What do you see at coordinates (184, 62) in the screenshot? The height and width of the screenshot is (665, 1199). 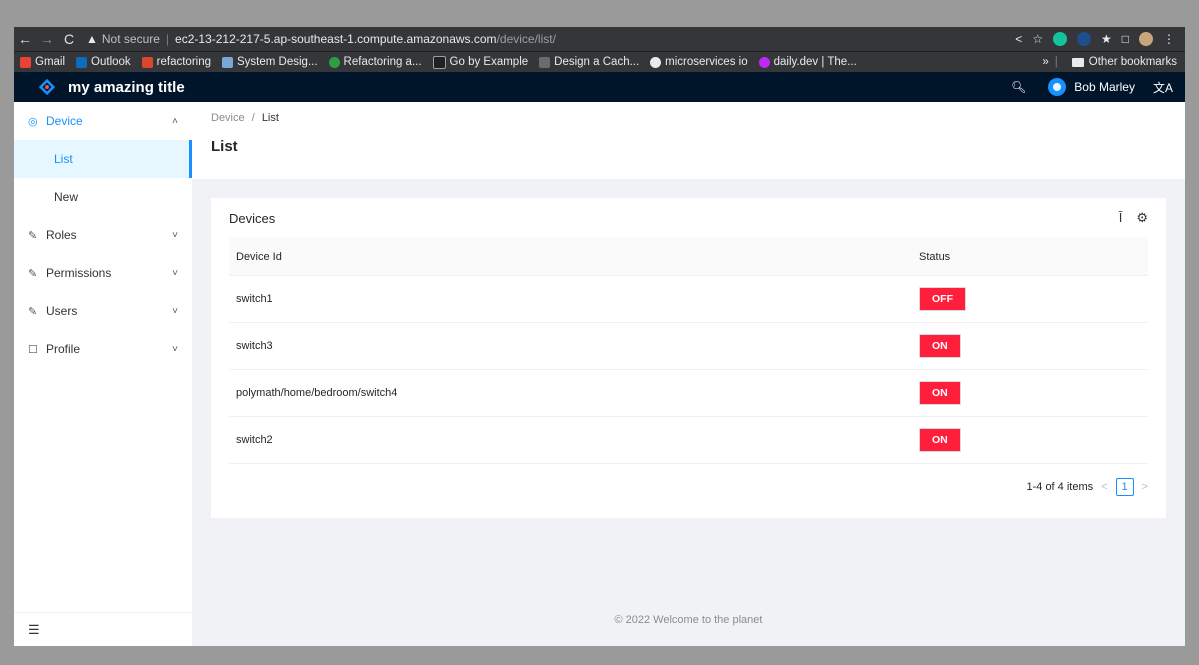 I see `bookmark-label: refactoring` at bounding box center [184, 62].